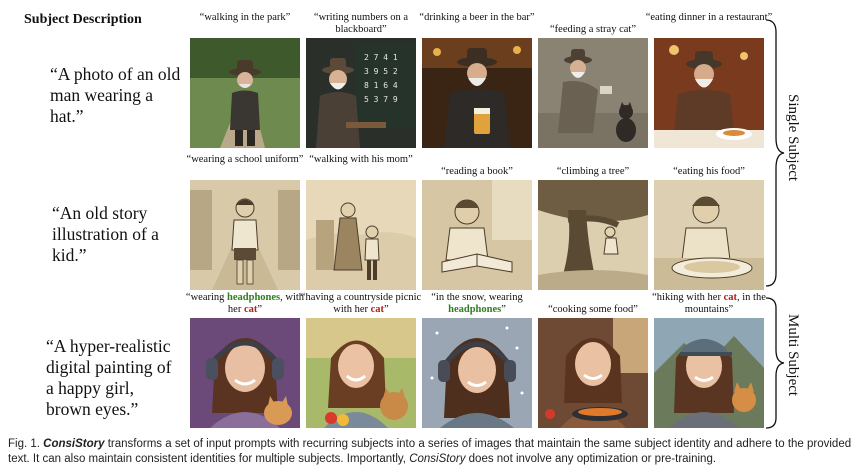 The width and height of the screenshot is (864, 474). Describe the element at coordinates (593, 171) in the screenshot. I see `row2-caption-4: “climbing a tree”` at that location.